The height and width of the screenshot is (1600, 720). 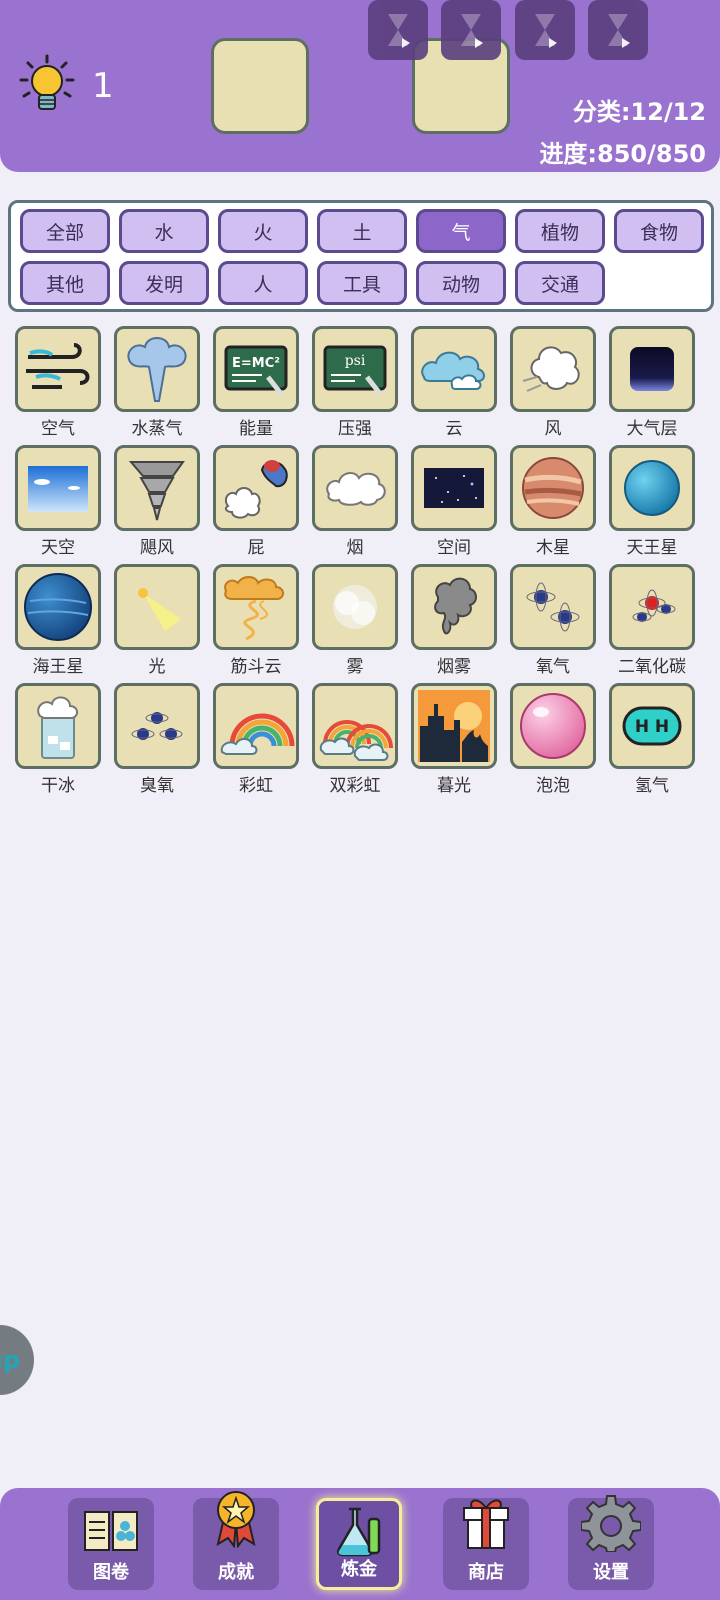 I want to click on element-label: 能量, so click(x=256, y=429).